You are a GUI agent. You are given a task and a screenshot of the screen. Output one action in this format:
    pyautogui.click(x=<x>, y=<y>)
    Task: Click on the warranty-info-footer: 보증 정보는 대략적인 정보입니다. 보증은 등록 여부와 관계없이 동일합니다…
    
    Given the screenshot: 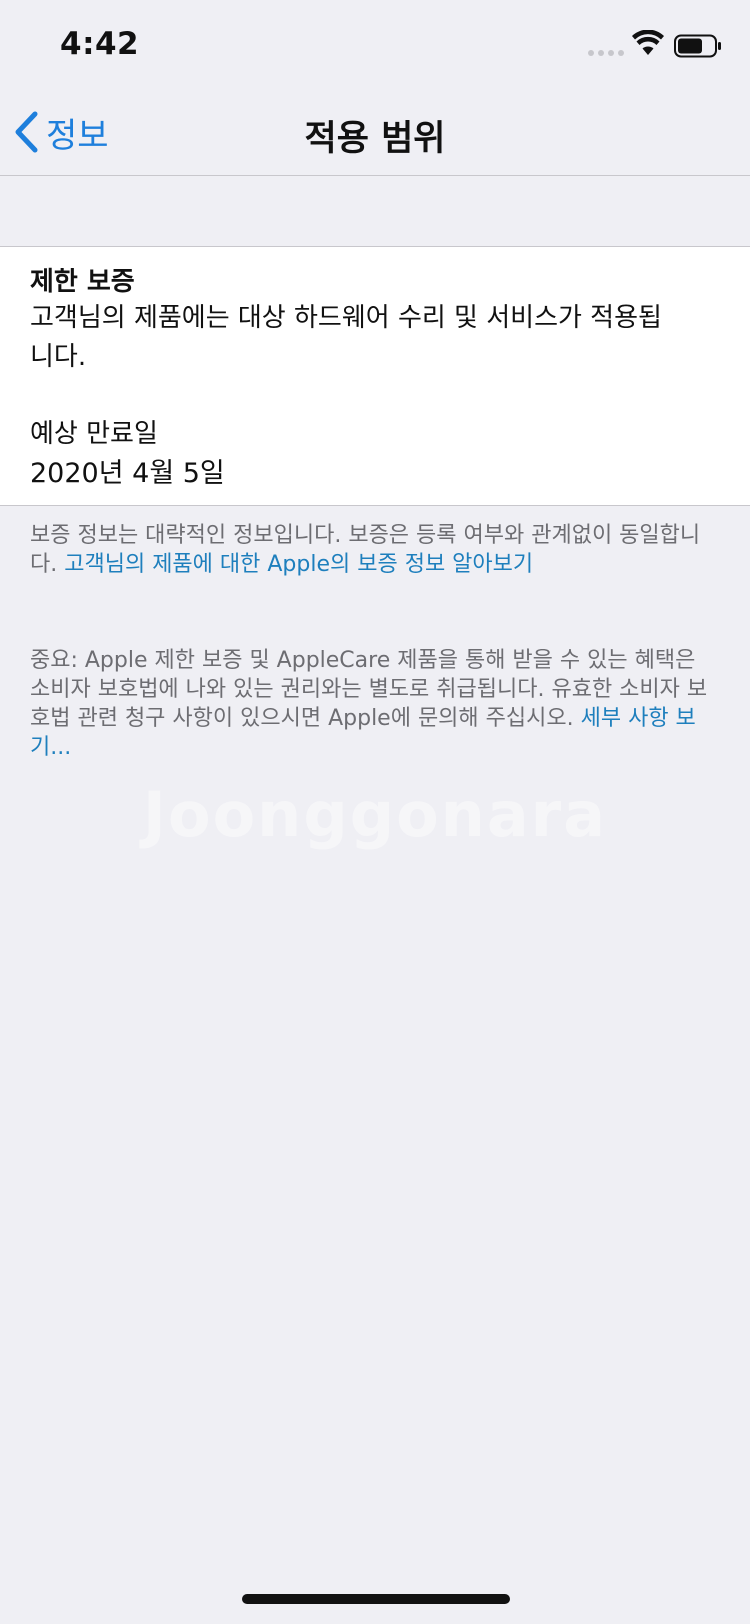 What is the action you would take?
    pyautogui.click(x=375, y=550)
    